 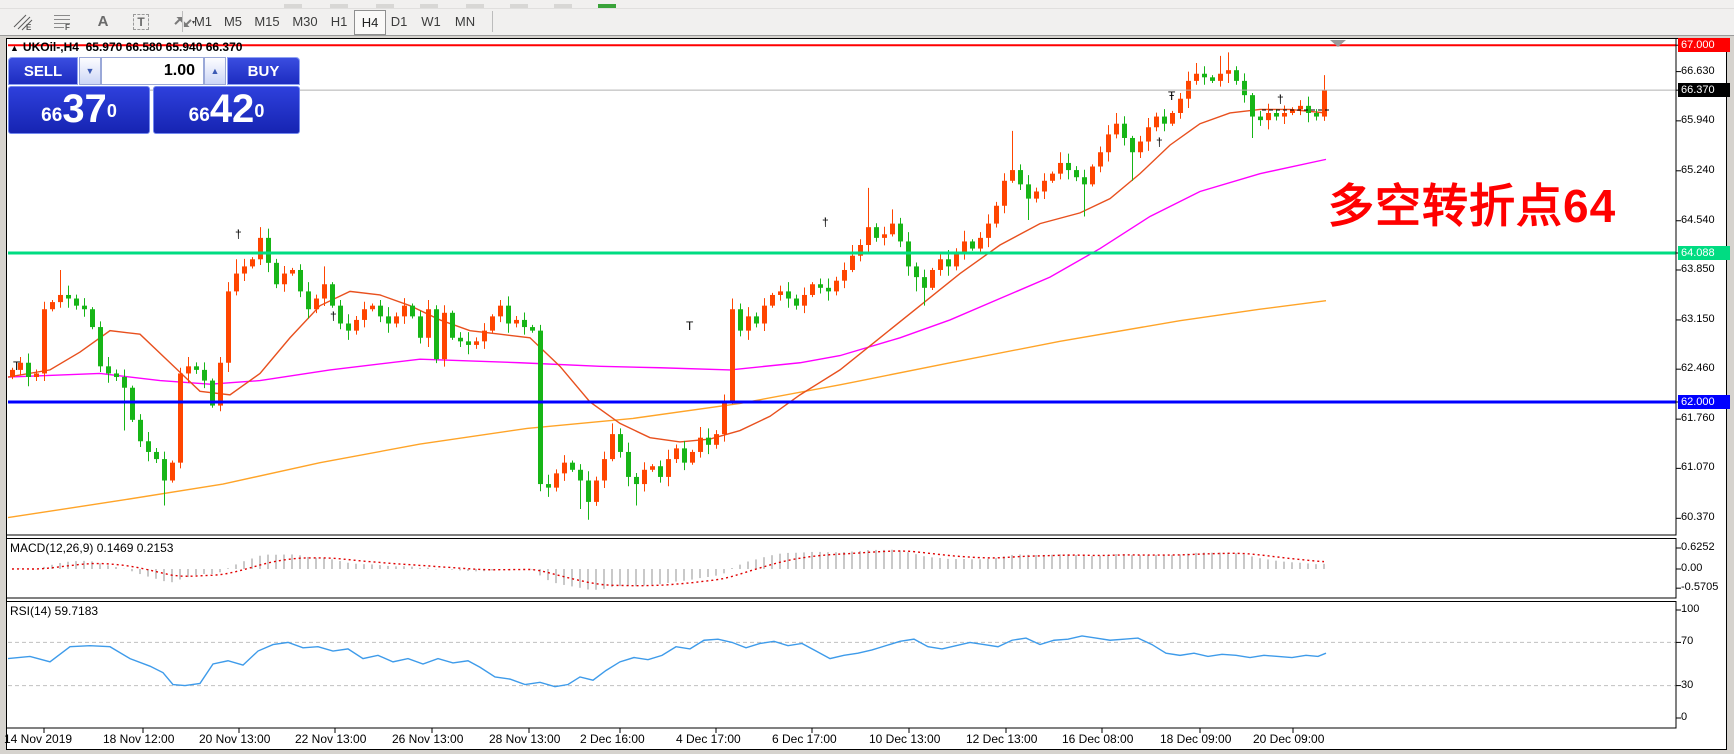 I want to click on price-axis-label: 62.460, so click(x=1698, y=368).